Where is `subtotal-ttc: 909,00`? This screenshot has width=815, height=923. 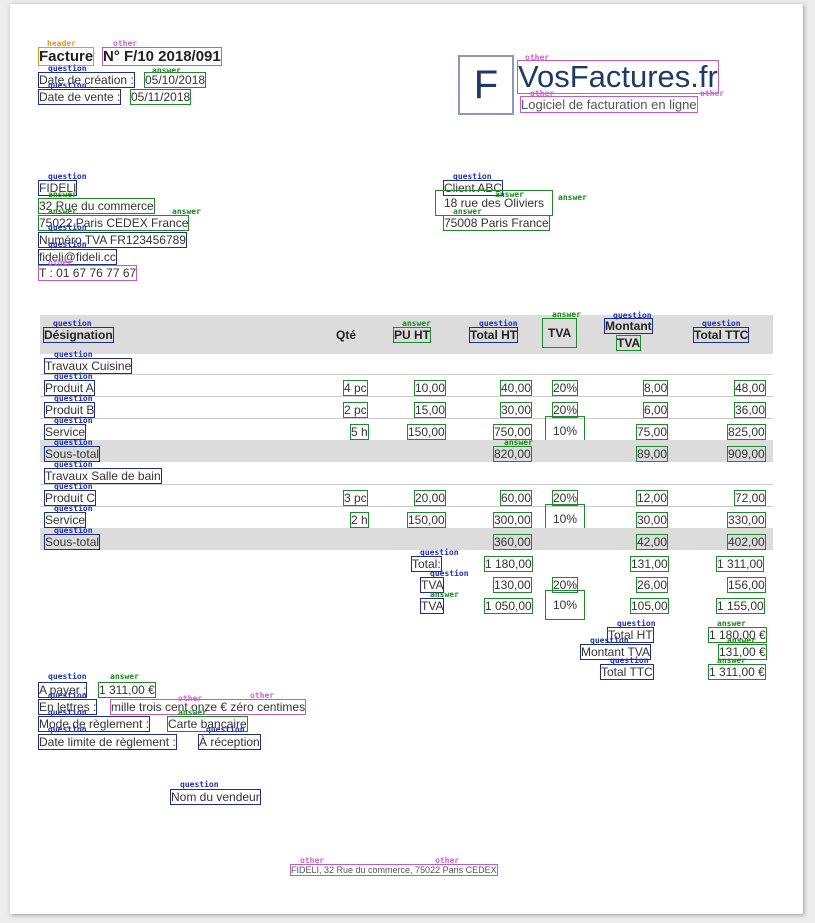 subtotal-ttc: 909,00 is located at coordinates (746, 454).